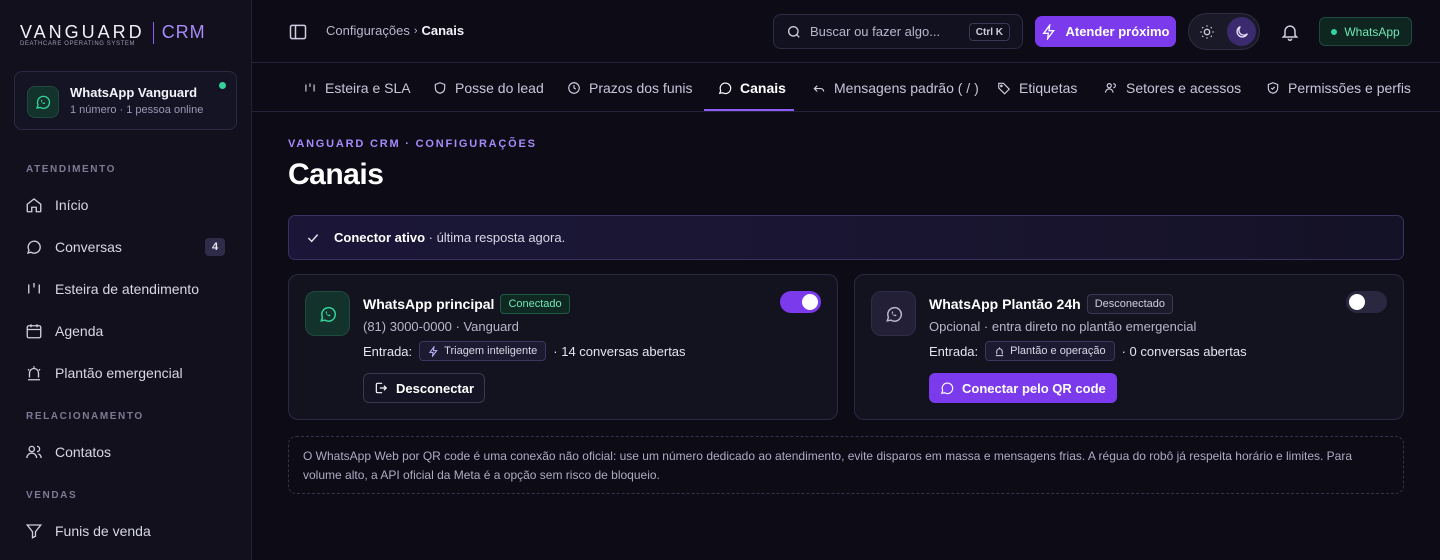  What do you see at coordinates (34, 531) in the screenshot?
I see `funnel-icon` at bounding box center [34, 531].